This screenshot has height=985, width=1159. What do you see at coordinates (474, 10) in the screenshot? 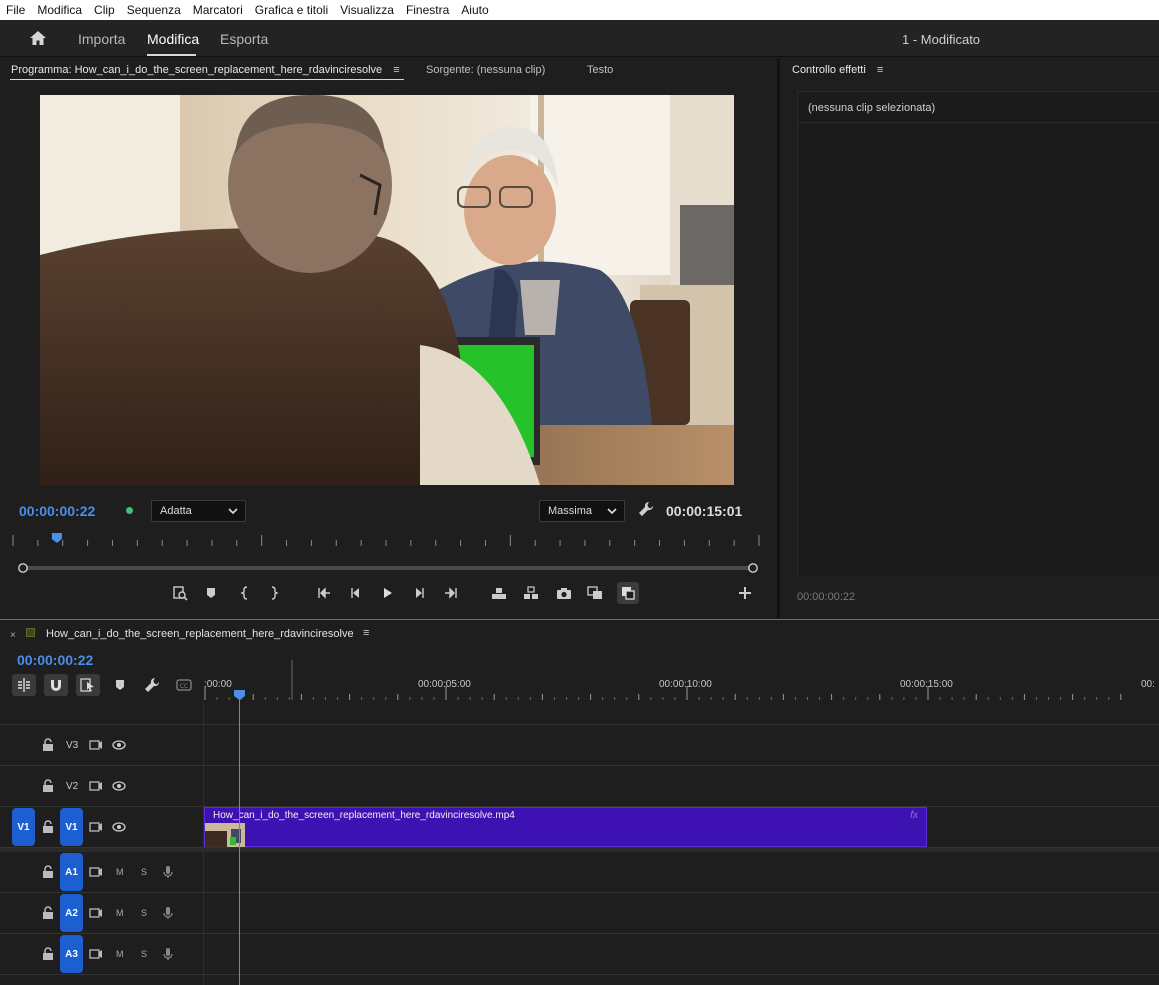
I see `menu-aiuto: Aiuto` at bounding box center [474, 10].